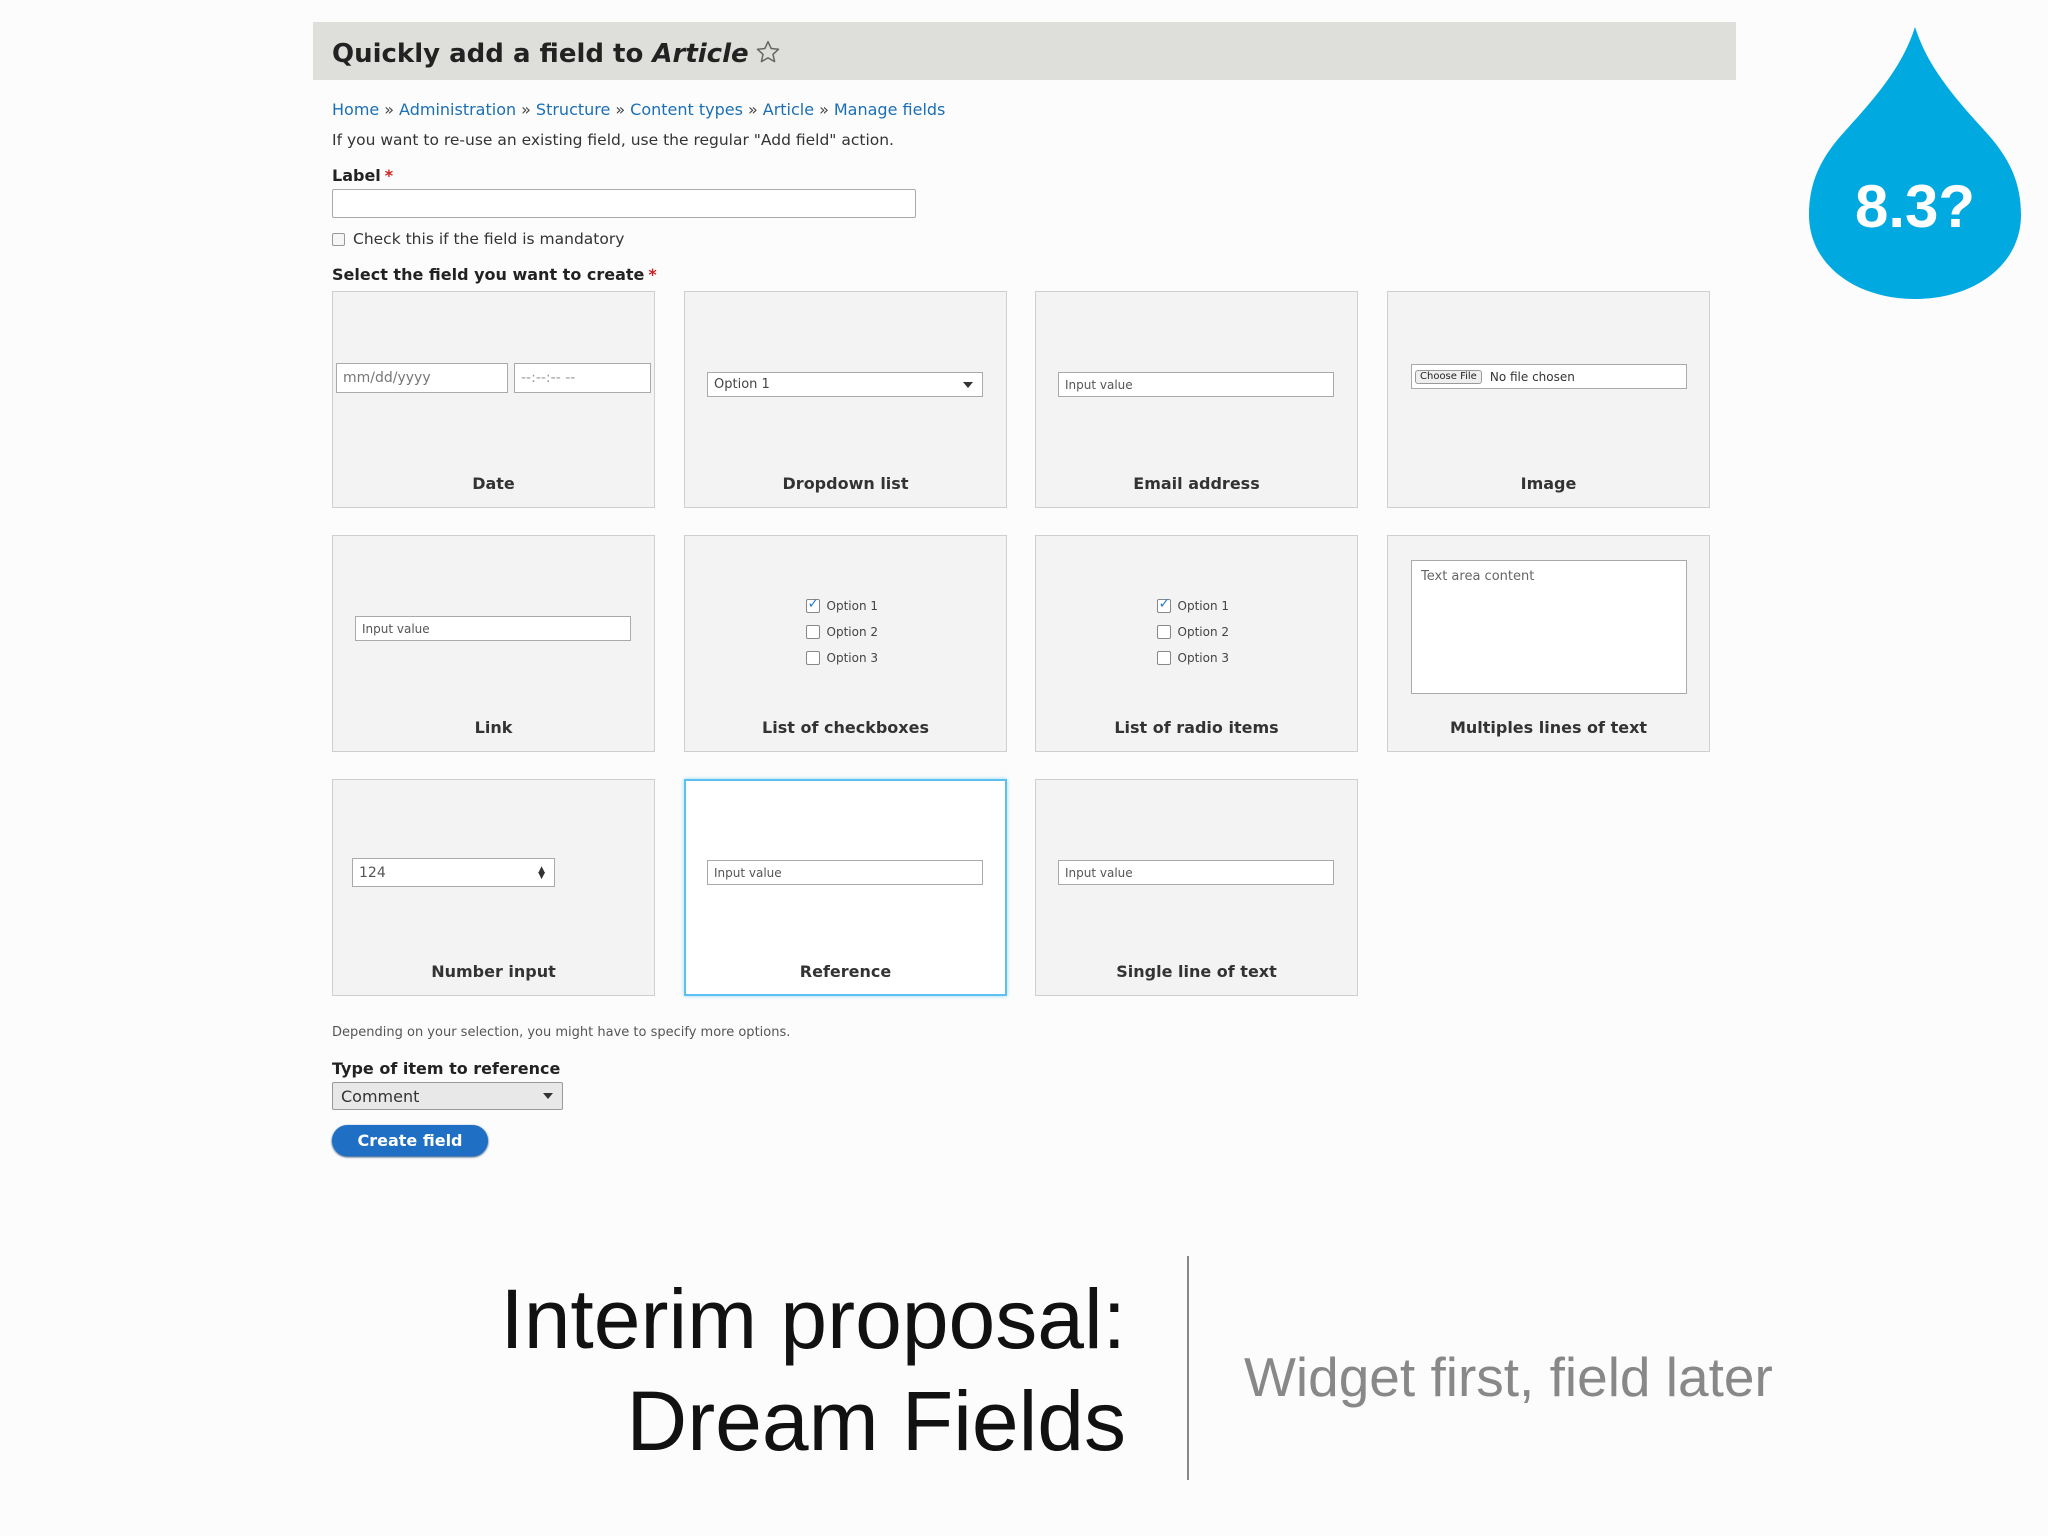 The height and width of the screenshot is (1536, 2048). What do you see at coordinates (488, 274) in the screenshot?
I see `select-field-heading-text: Select the field you want to create` at bounding box center [488, 274].